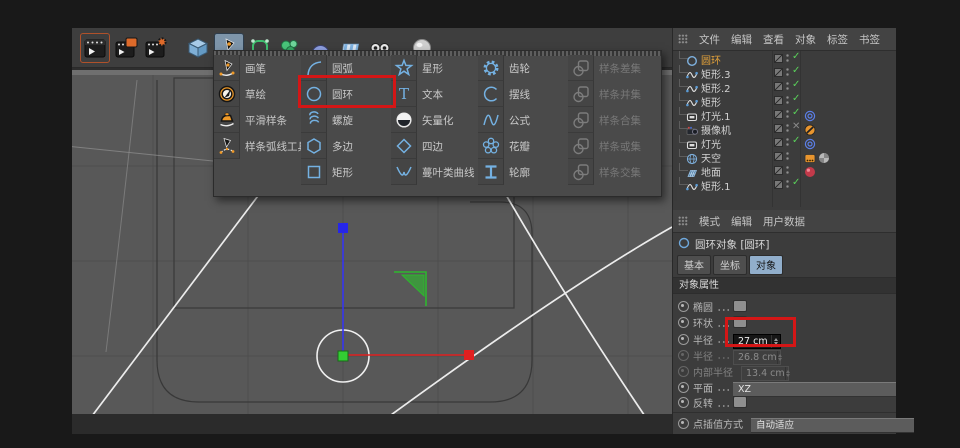 The image size is (960, 448). What do you see at coordinates (773, 39) in the screenshot?
I see `menu-object_manager-2: 查看` at bounding box center [773, 39].